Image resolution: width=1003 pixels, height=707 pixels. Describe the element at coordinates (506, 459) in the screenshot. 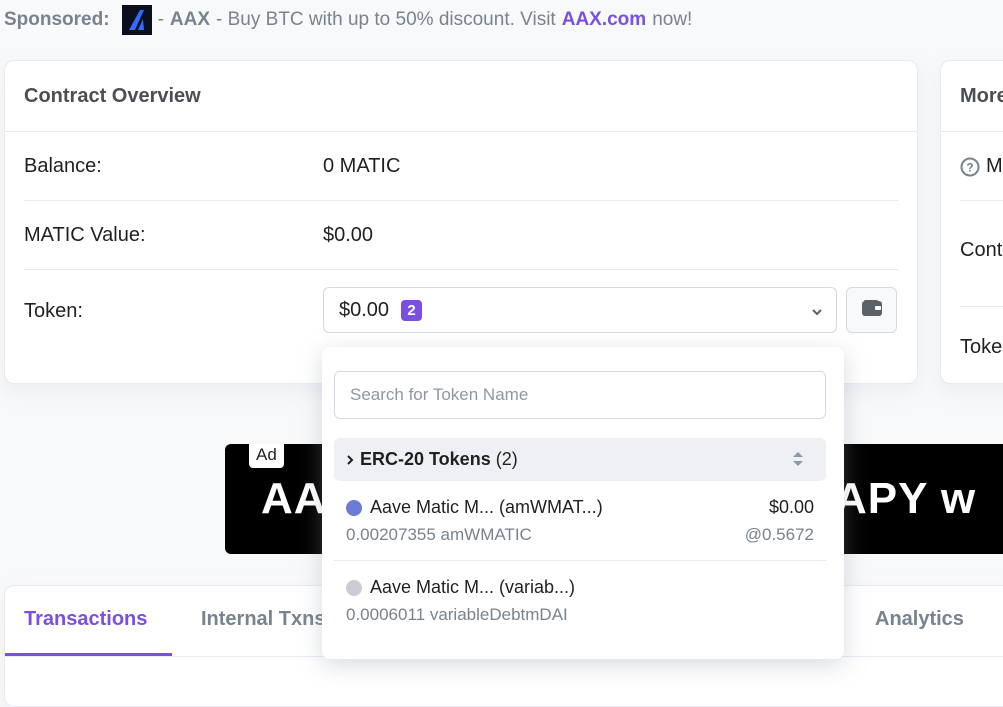

I see `erc20-group-count: (2)` at that location.